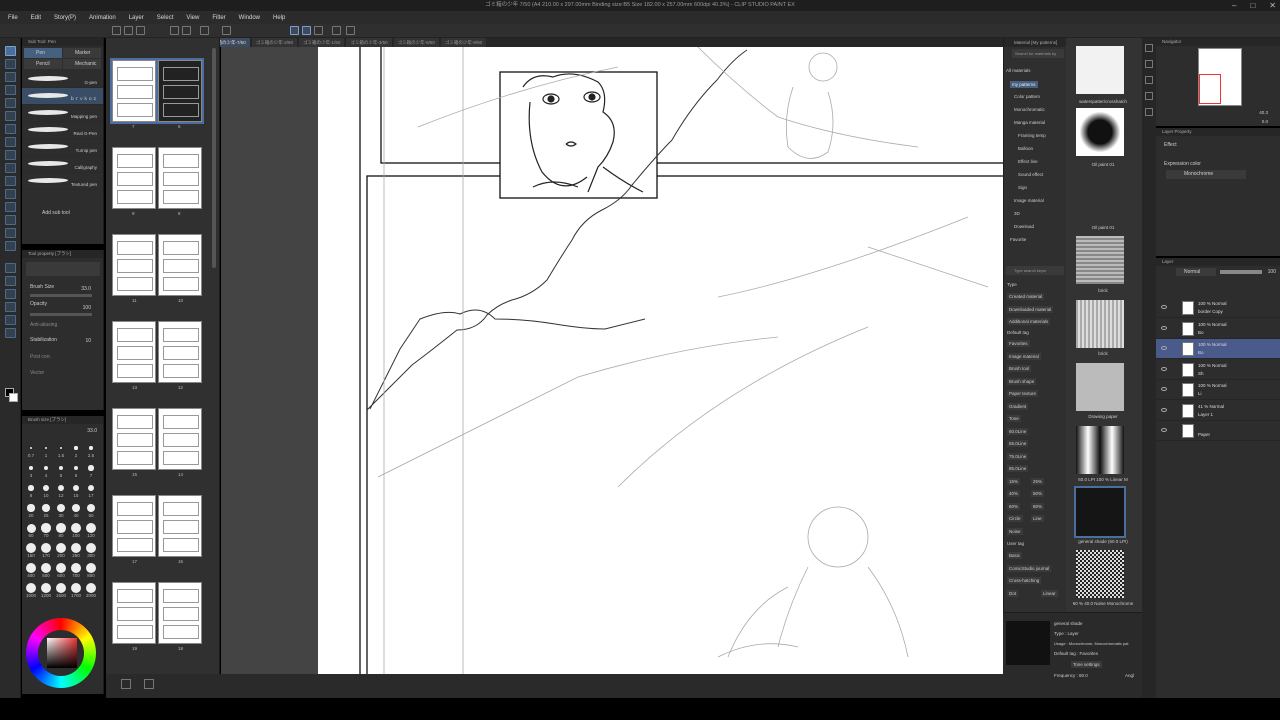 Image resolution: width=1280 pixels, height=720 pixels. What do you see at coordinates (88, 341) in the screenshot?
I see `stabilization-value: 10` at bounding box center [88, 341].